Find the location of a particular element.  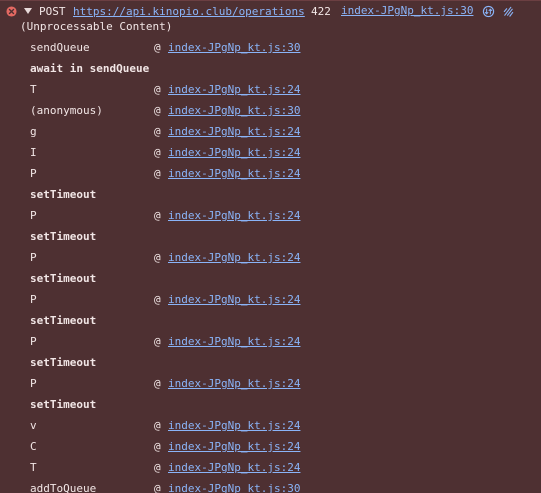

function-name: addToQueue is located at coordinates (63, 487).